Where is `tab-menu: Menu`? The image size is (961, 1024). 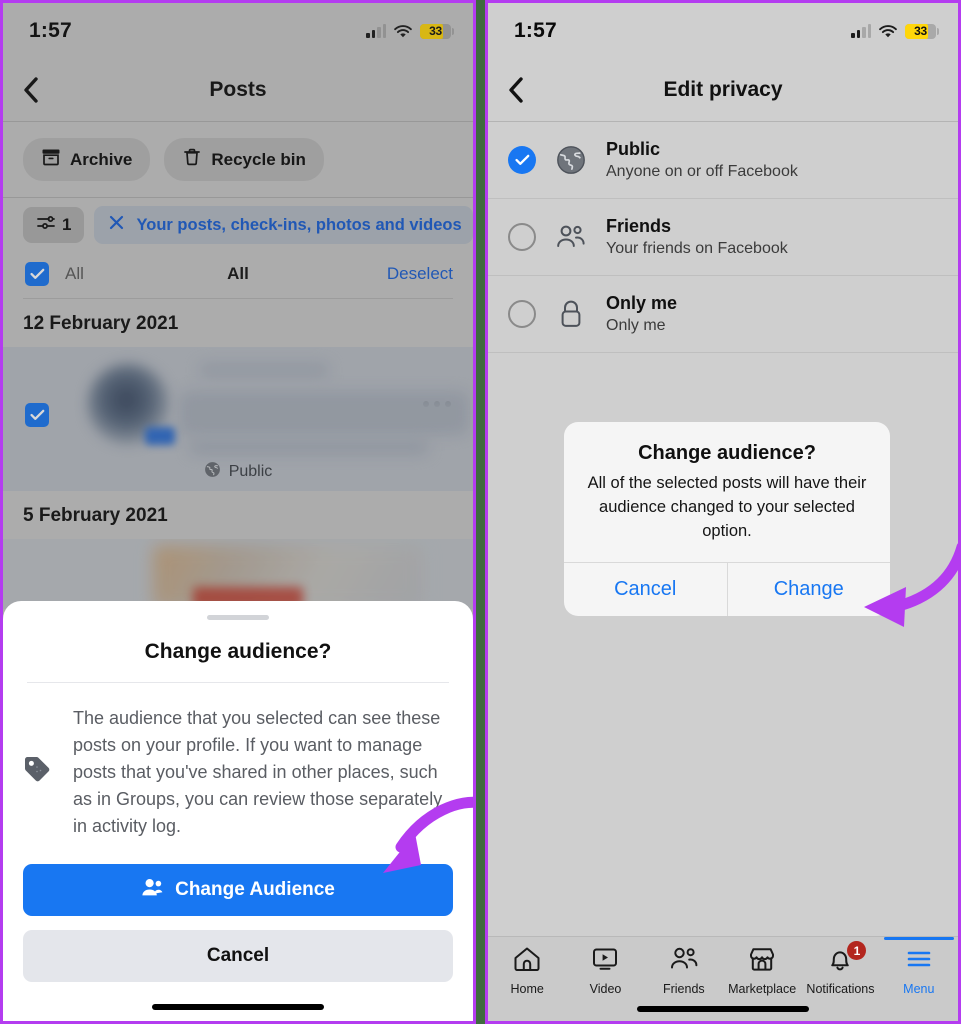
tab-menu: Menu is located at coordinates (919, 966).